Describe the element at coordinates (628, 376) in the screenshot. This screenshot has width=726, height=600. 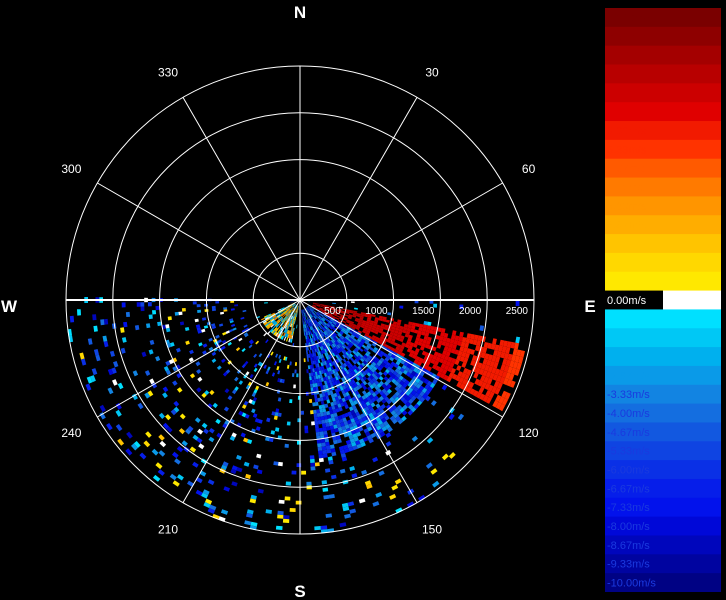
I see `colorbar-label: -2.67m/s` at that location.